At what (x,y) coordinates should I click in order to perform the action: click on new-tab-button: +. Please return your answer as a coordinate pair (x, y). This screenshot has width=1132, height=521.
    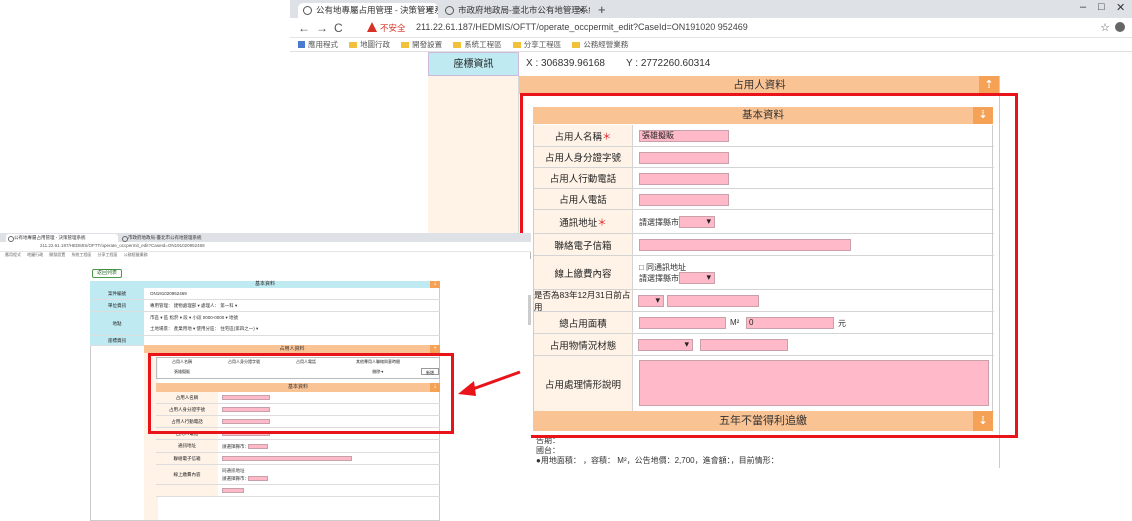
    Looking at the image, I should click on (602, 9).